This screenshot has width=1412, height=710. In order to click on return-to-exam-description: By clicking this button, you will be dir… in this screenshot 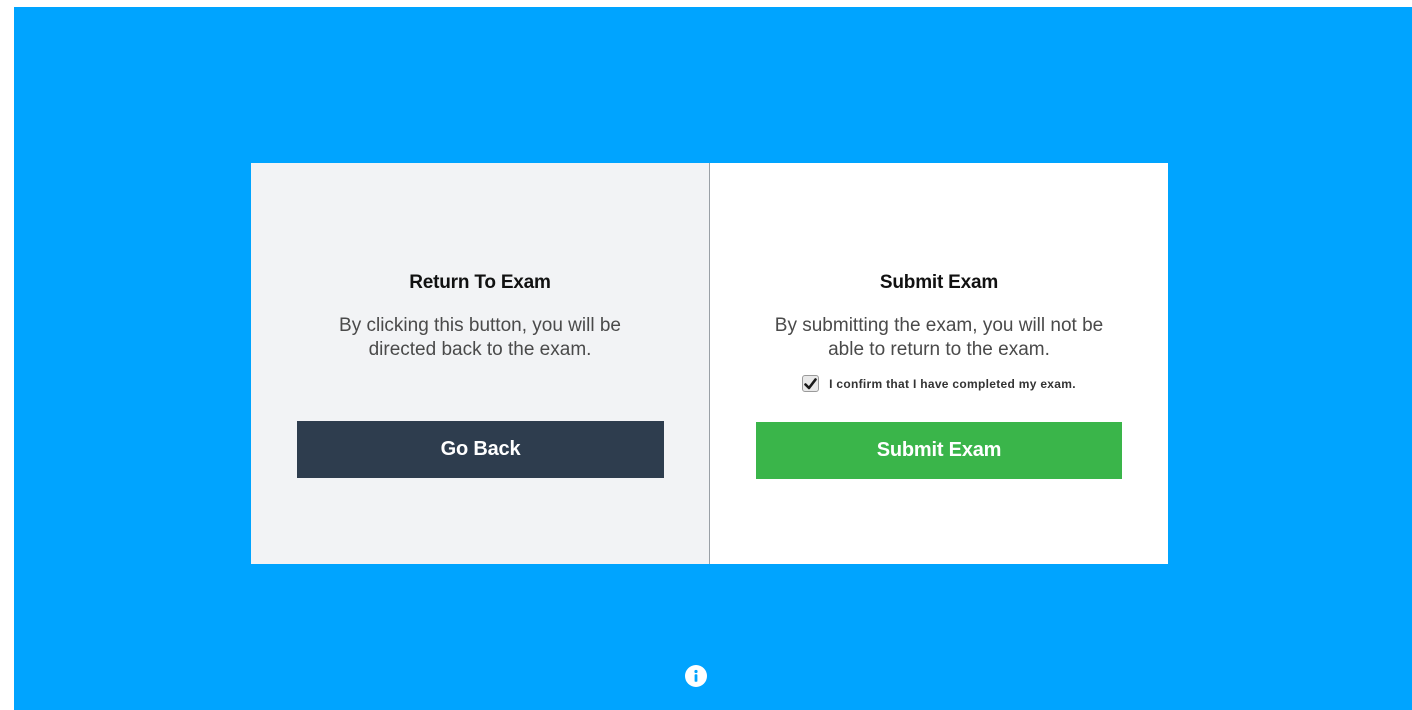, I will do `click(480, 337)`.